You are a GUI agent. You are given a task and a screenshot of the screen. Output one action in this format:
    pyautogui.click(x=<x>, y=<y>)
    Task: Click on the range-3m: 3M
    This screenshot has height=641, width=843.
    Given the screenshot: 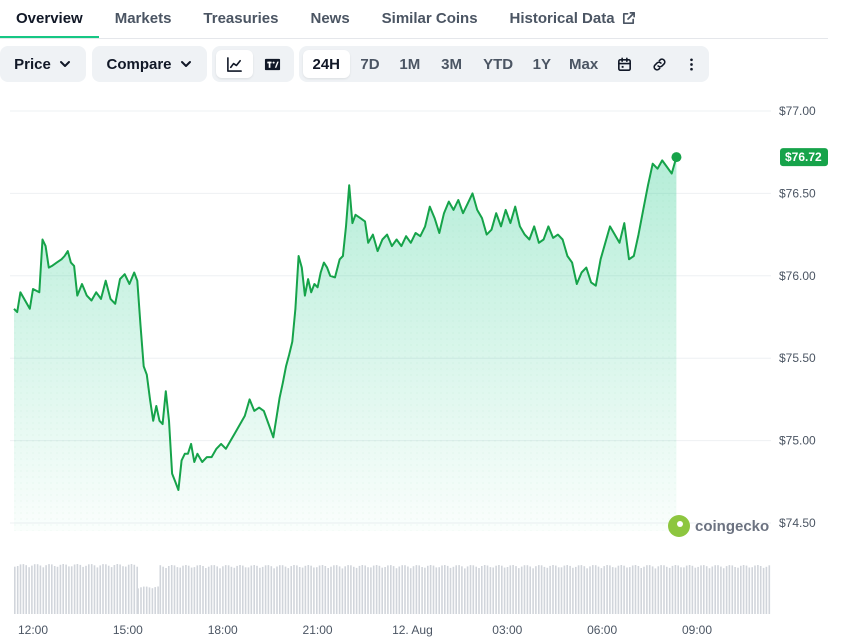 What is the action you would take?
    pyautogui.click(x=451, y=64)
    